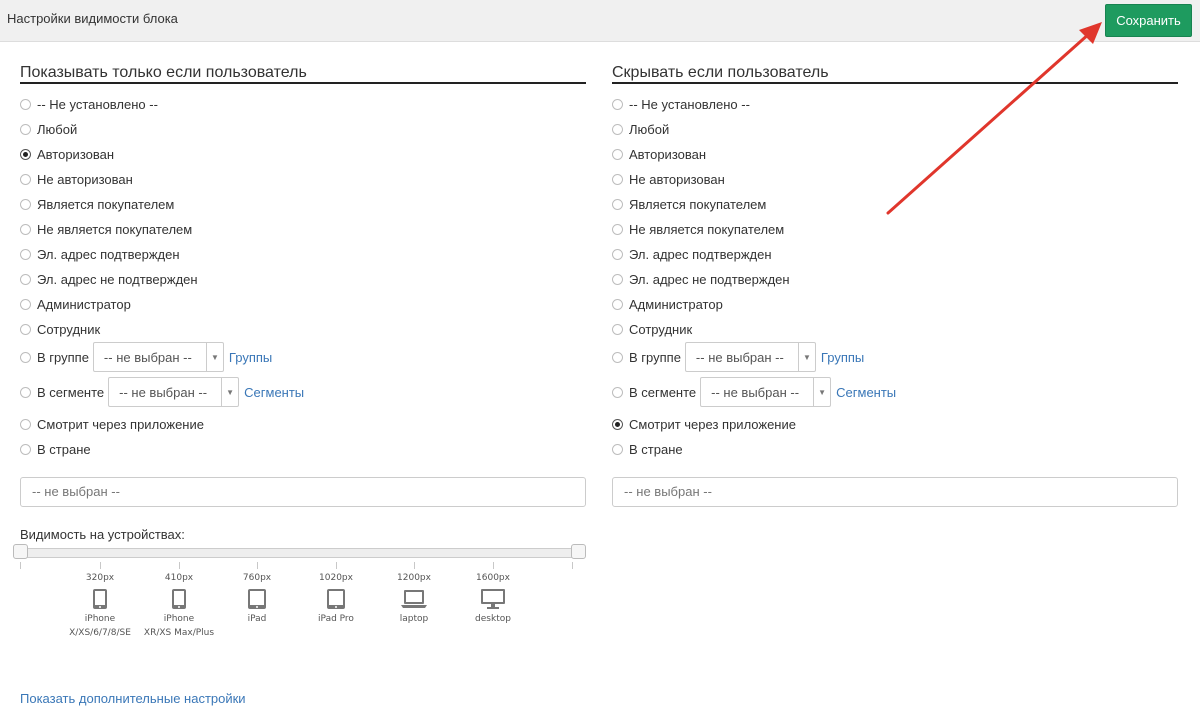  What do you see at coordinates (707, 229) in the screenshot?
I see `radio-label: Не является покупателем` at bounding box center [707, 229].